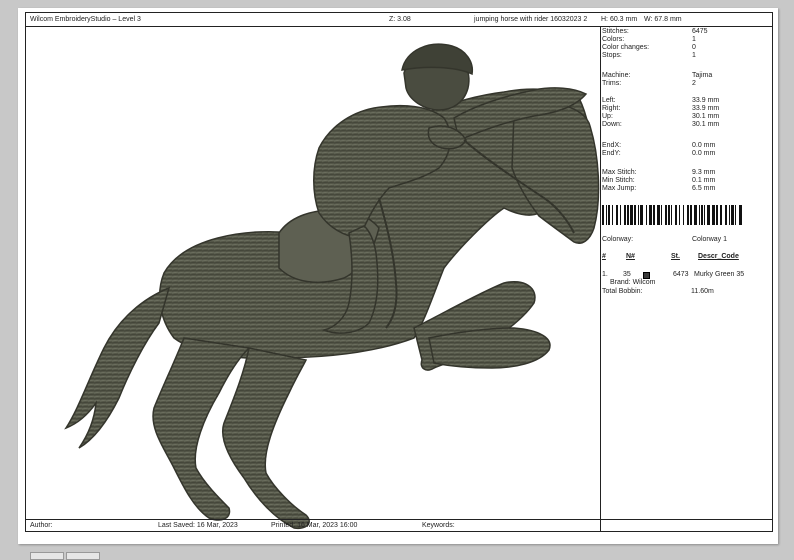  What do you see at coordinates (85, 19) in the screenshot?
I see `app-title: Wilcom EmbroideryStudio – Level 3` at bounding box center [85, 19].